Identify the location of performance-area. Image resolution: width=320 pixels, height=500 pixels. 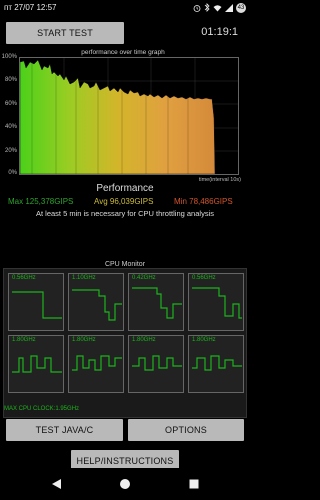
(117, 117).